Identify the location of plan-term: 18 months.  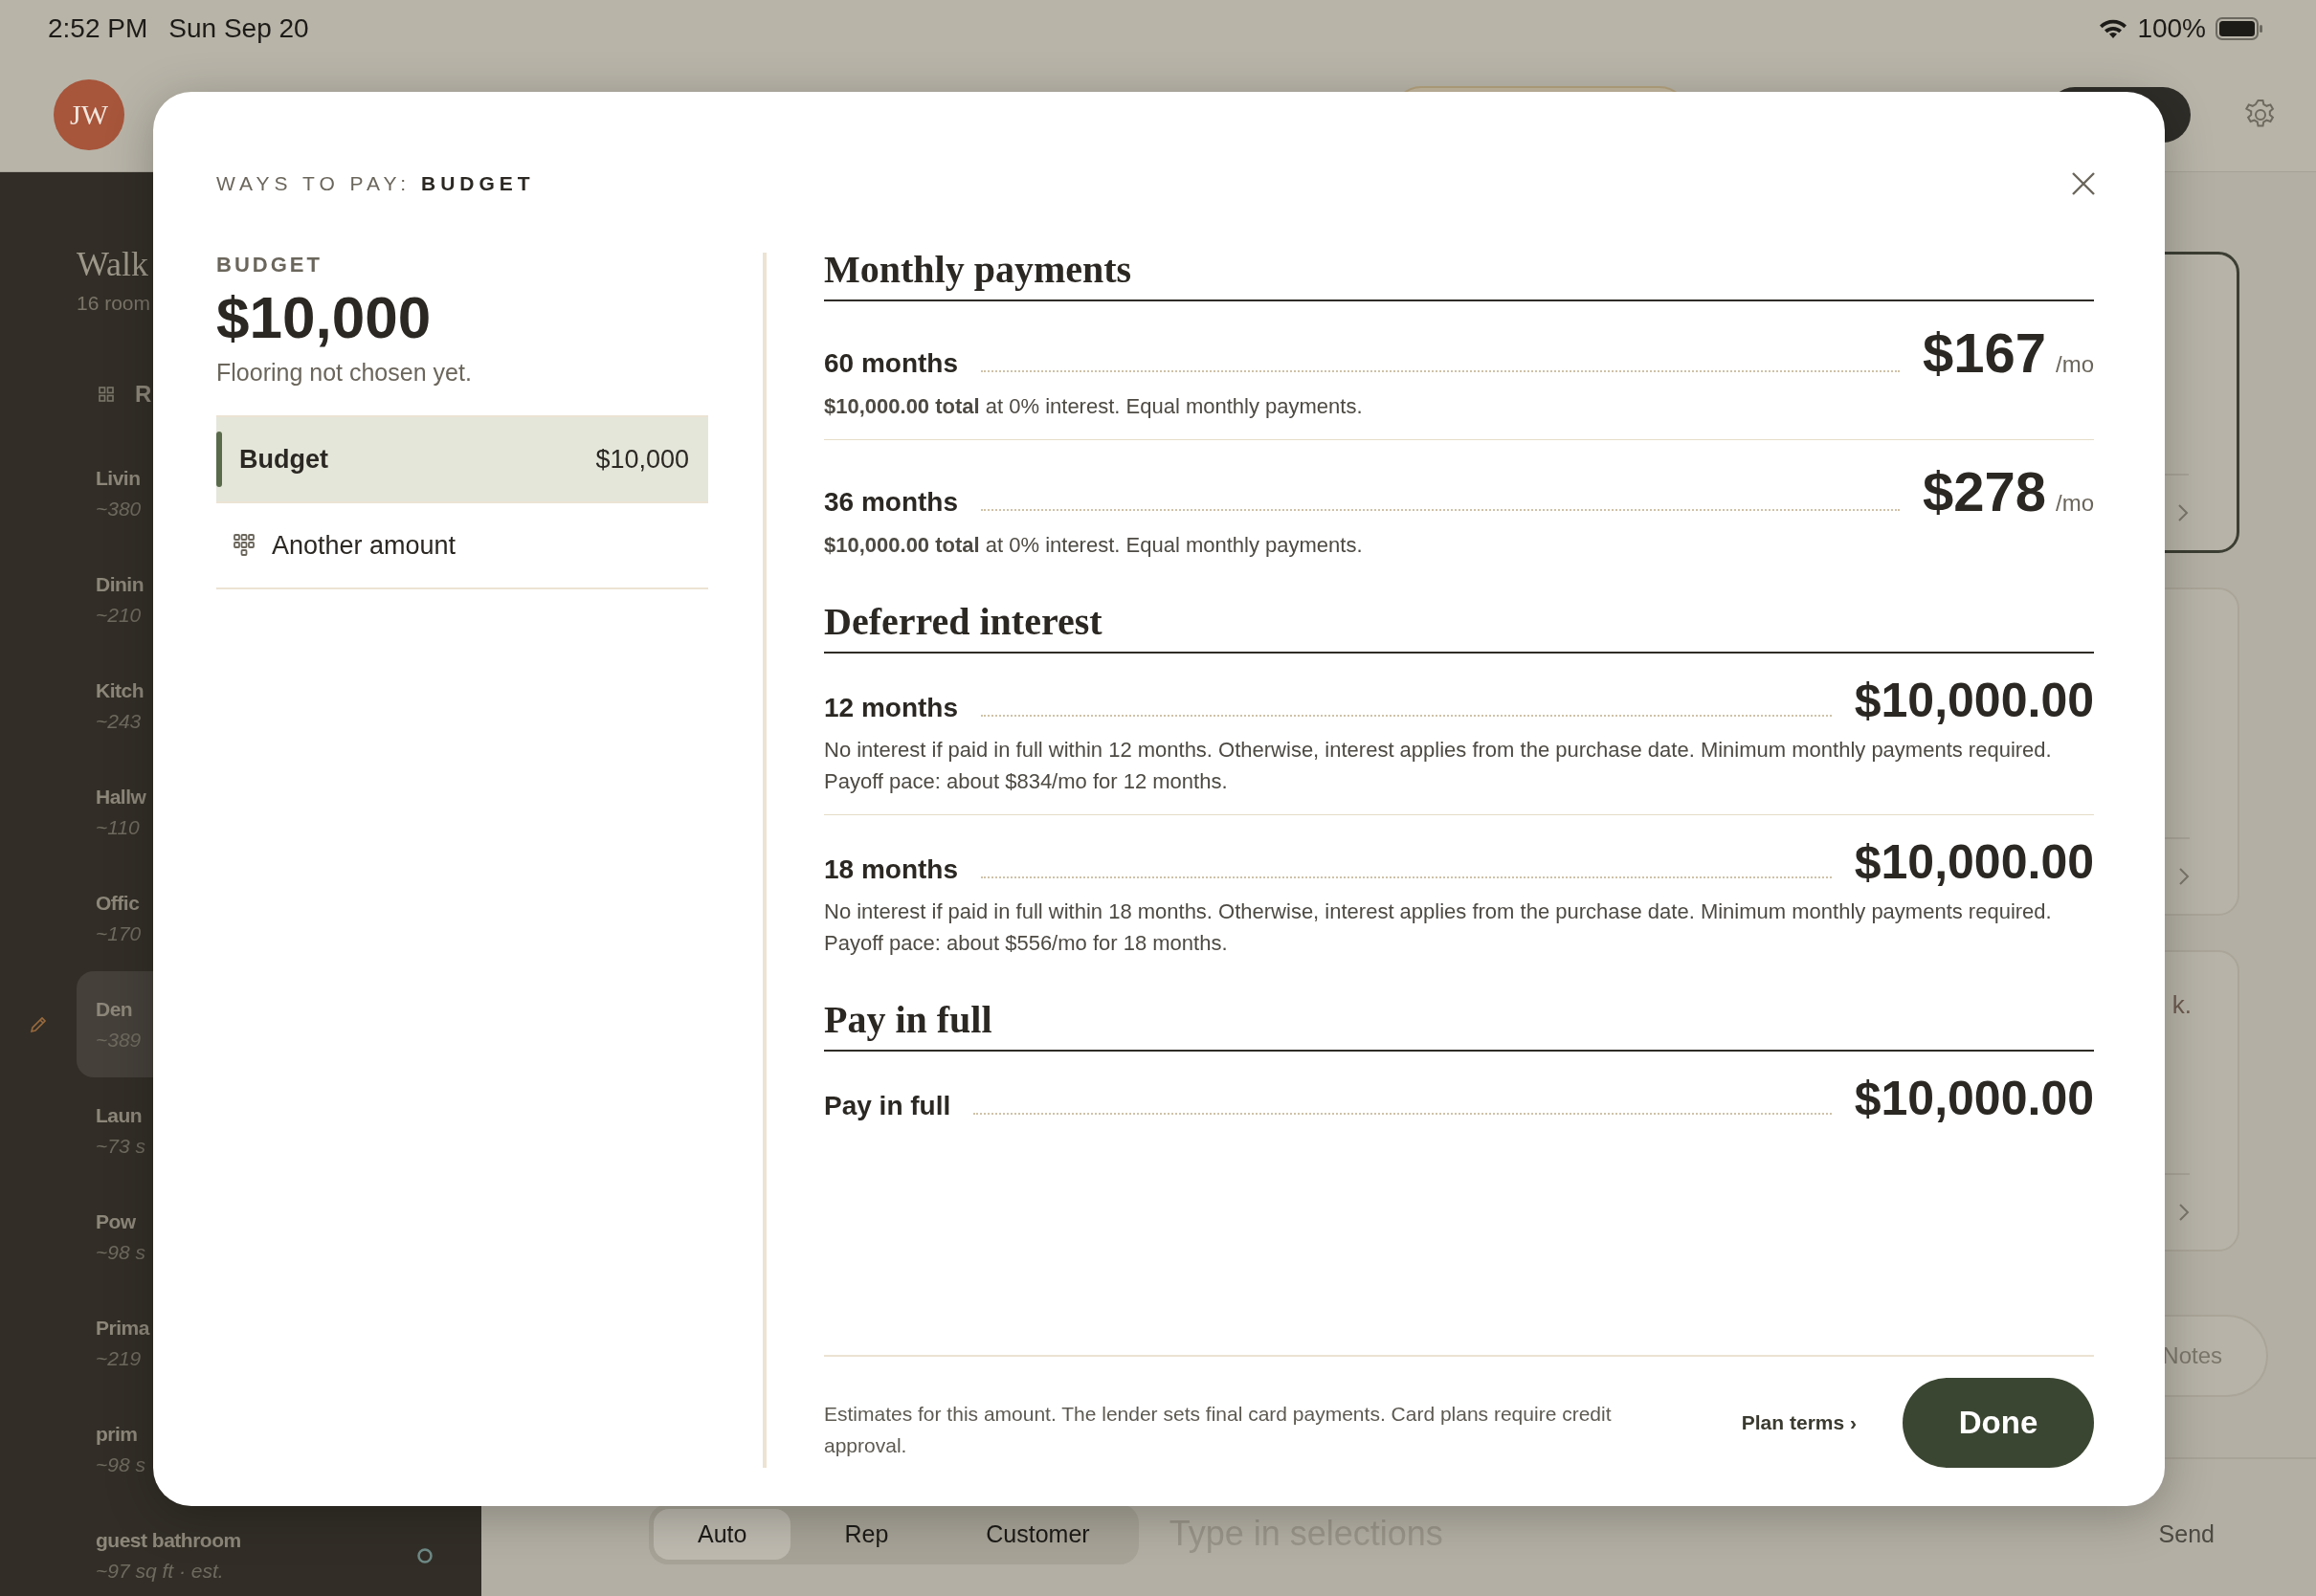
(892, 870).